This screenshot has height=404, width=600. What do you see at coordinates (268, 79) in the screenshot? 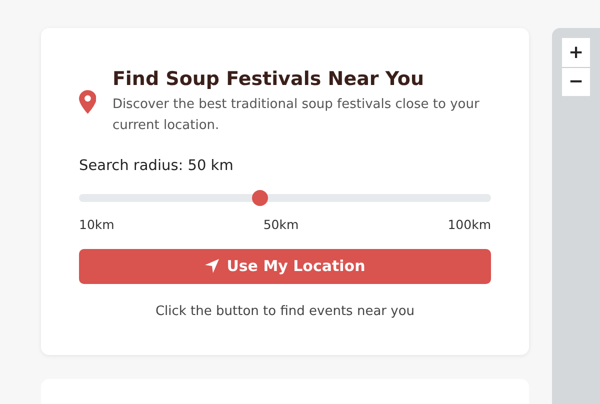
I see `finder-title: Find Soup Festivals Near You` at bounding box center [268, 79].